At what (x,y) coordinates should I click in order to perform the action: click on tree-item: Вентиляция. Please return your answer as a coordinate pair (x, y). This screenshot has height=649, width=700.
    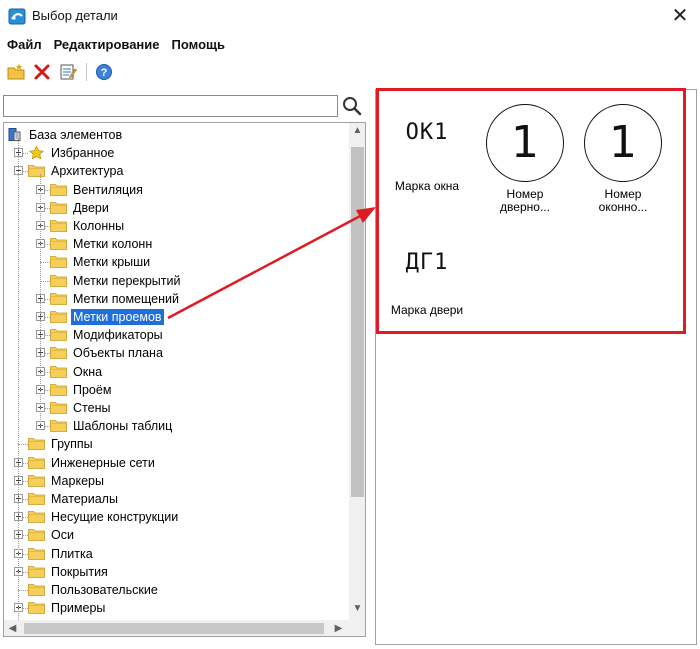
    Looking at the image, I should click on (176, 190).